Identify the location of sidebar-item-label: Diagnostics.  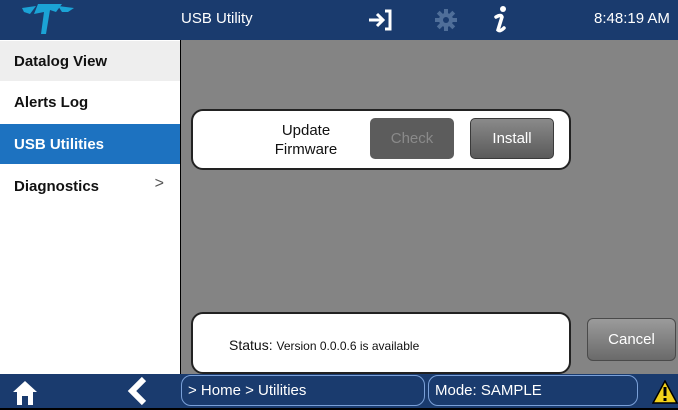
(57, 186).